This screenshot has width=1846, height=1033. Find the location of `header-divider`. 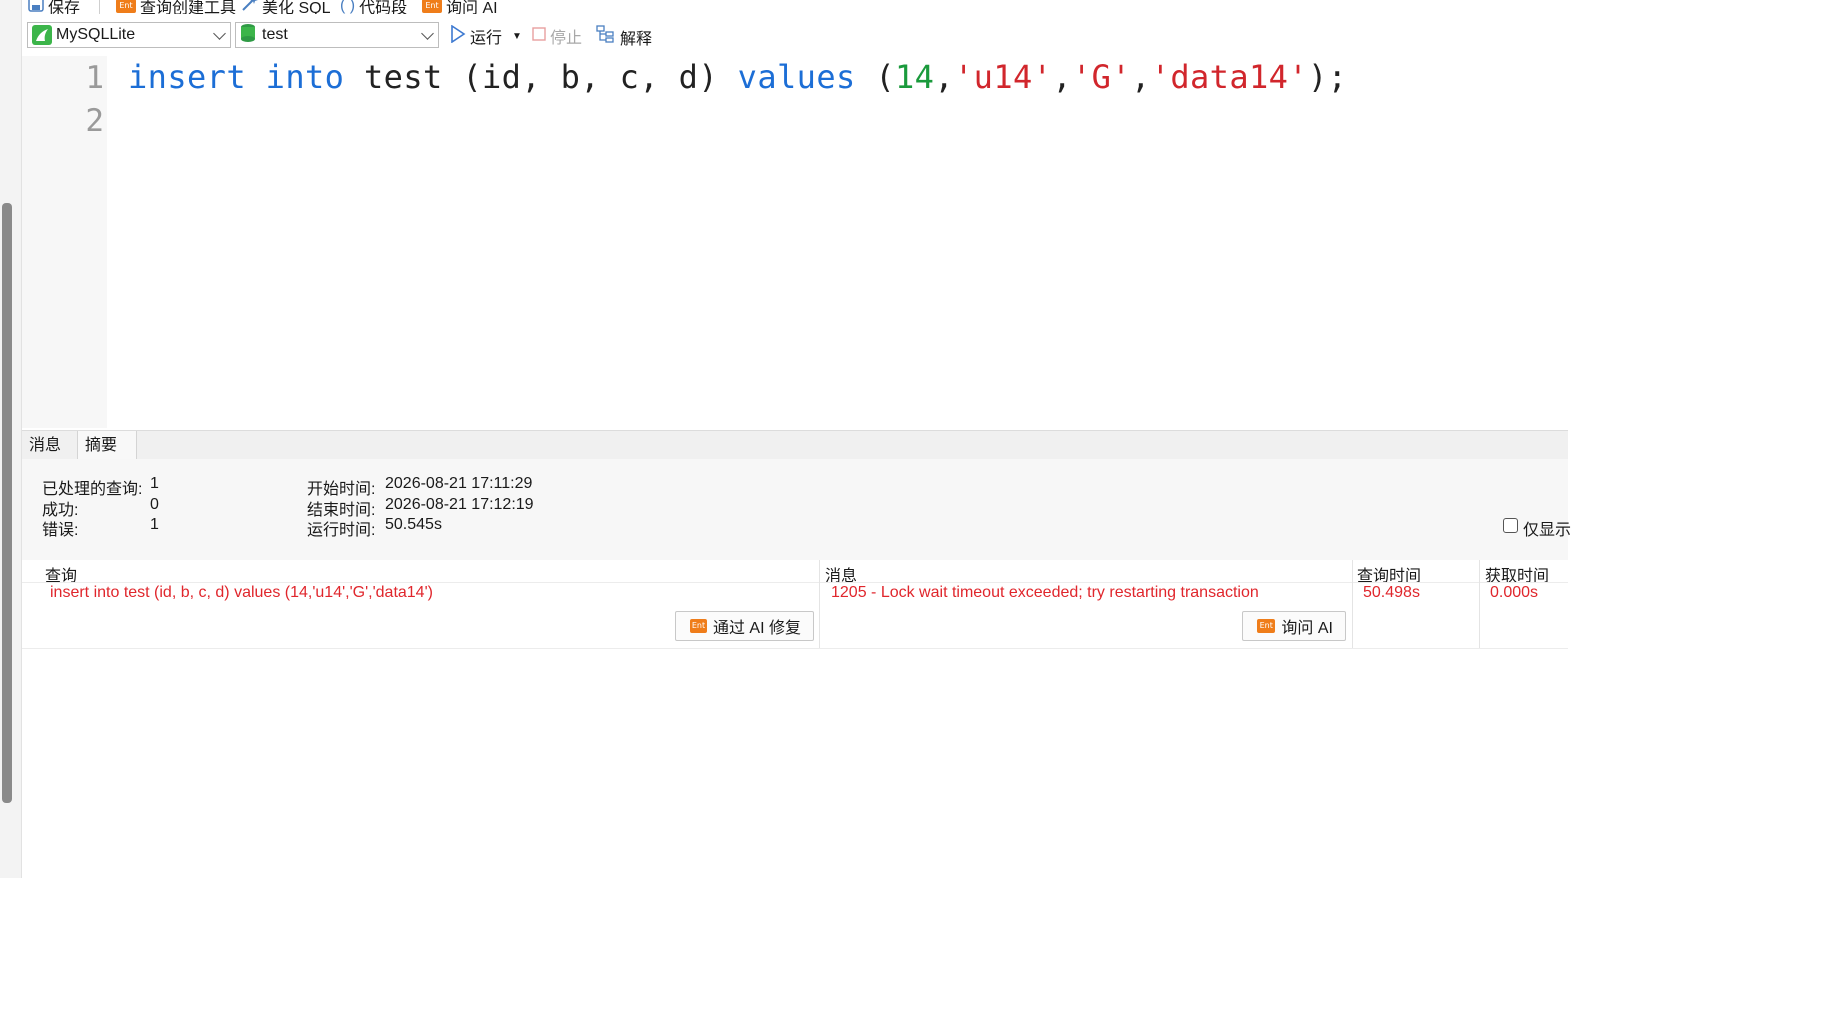

header-divider is located at coordinates (795, 582).